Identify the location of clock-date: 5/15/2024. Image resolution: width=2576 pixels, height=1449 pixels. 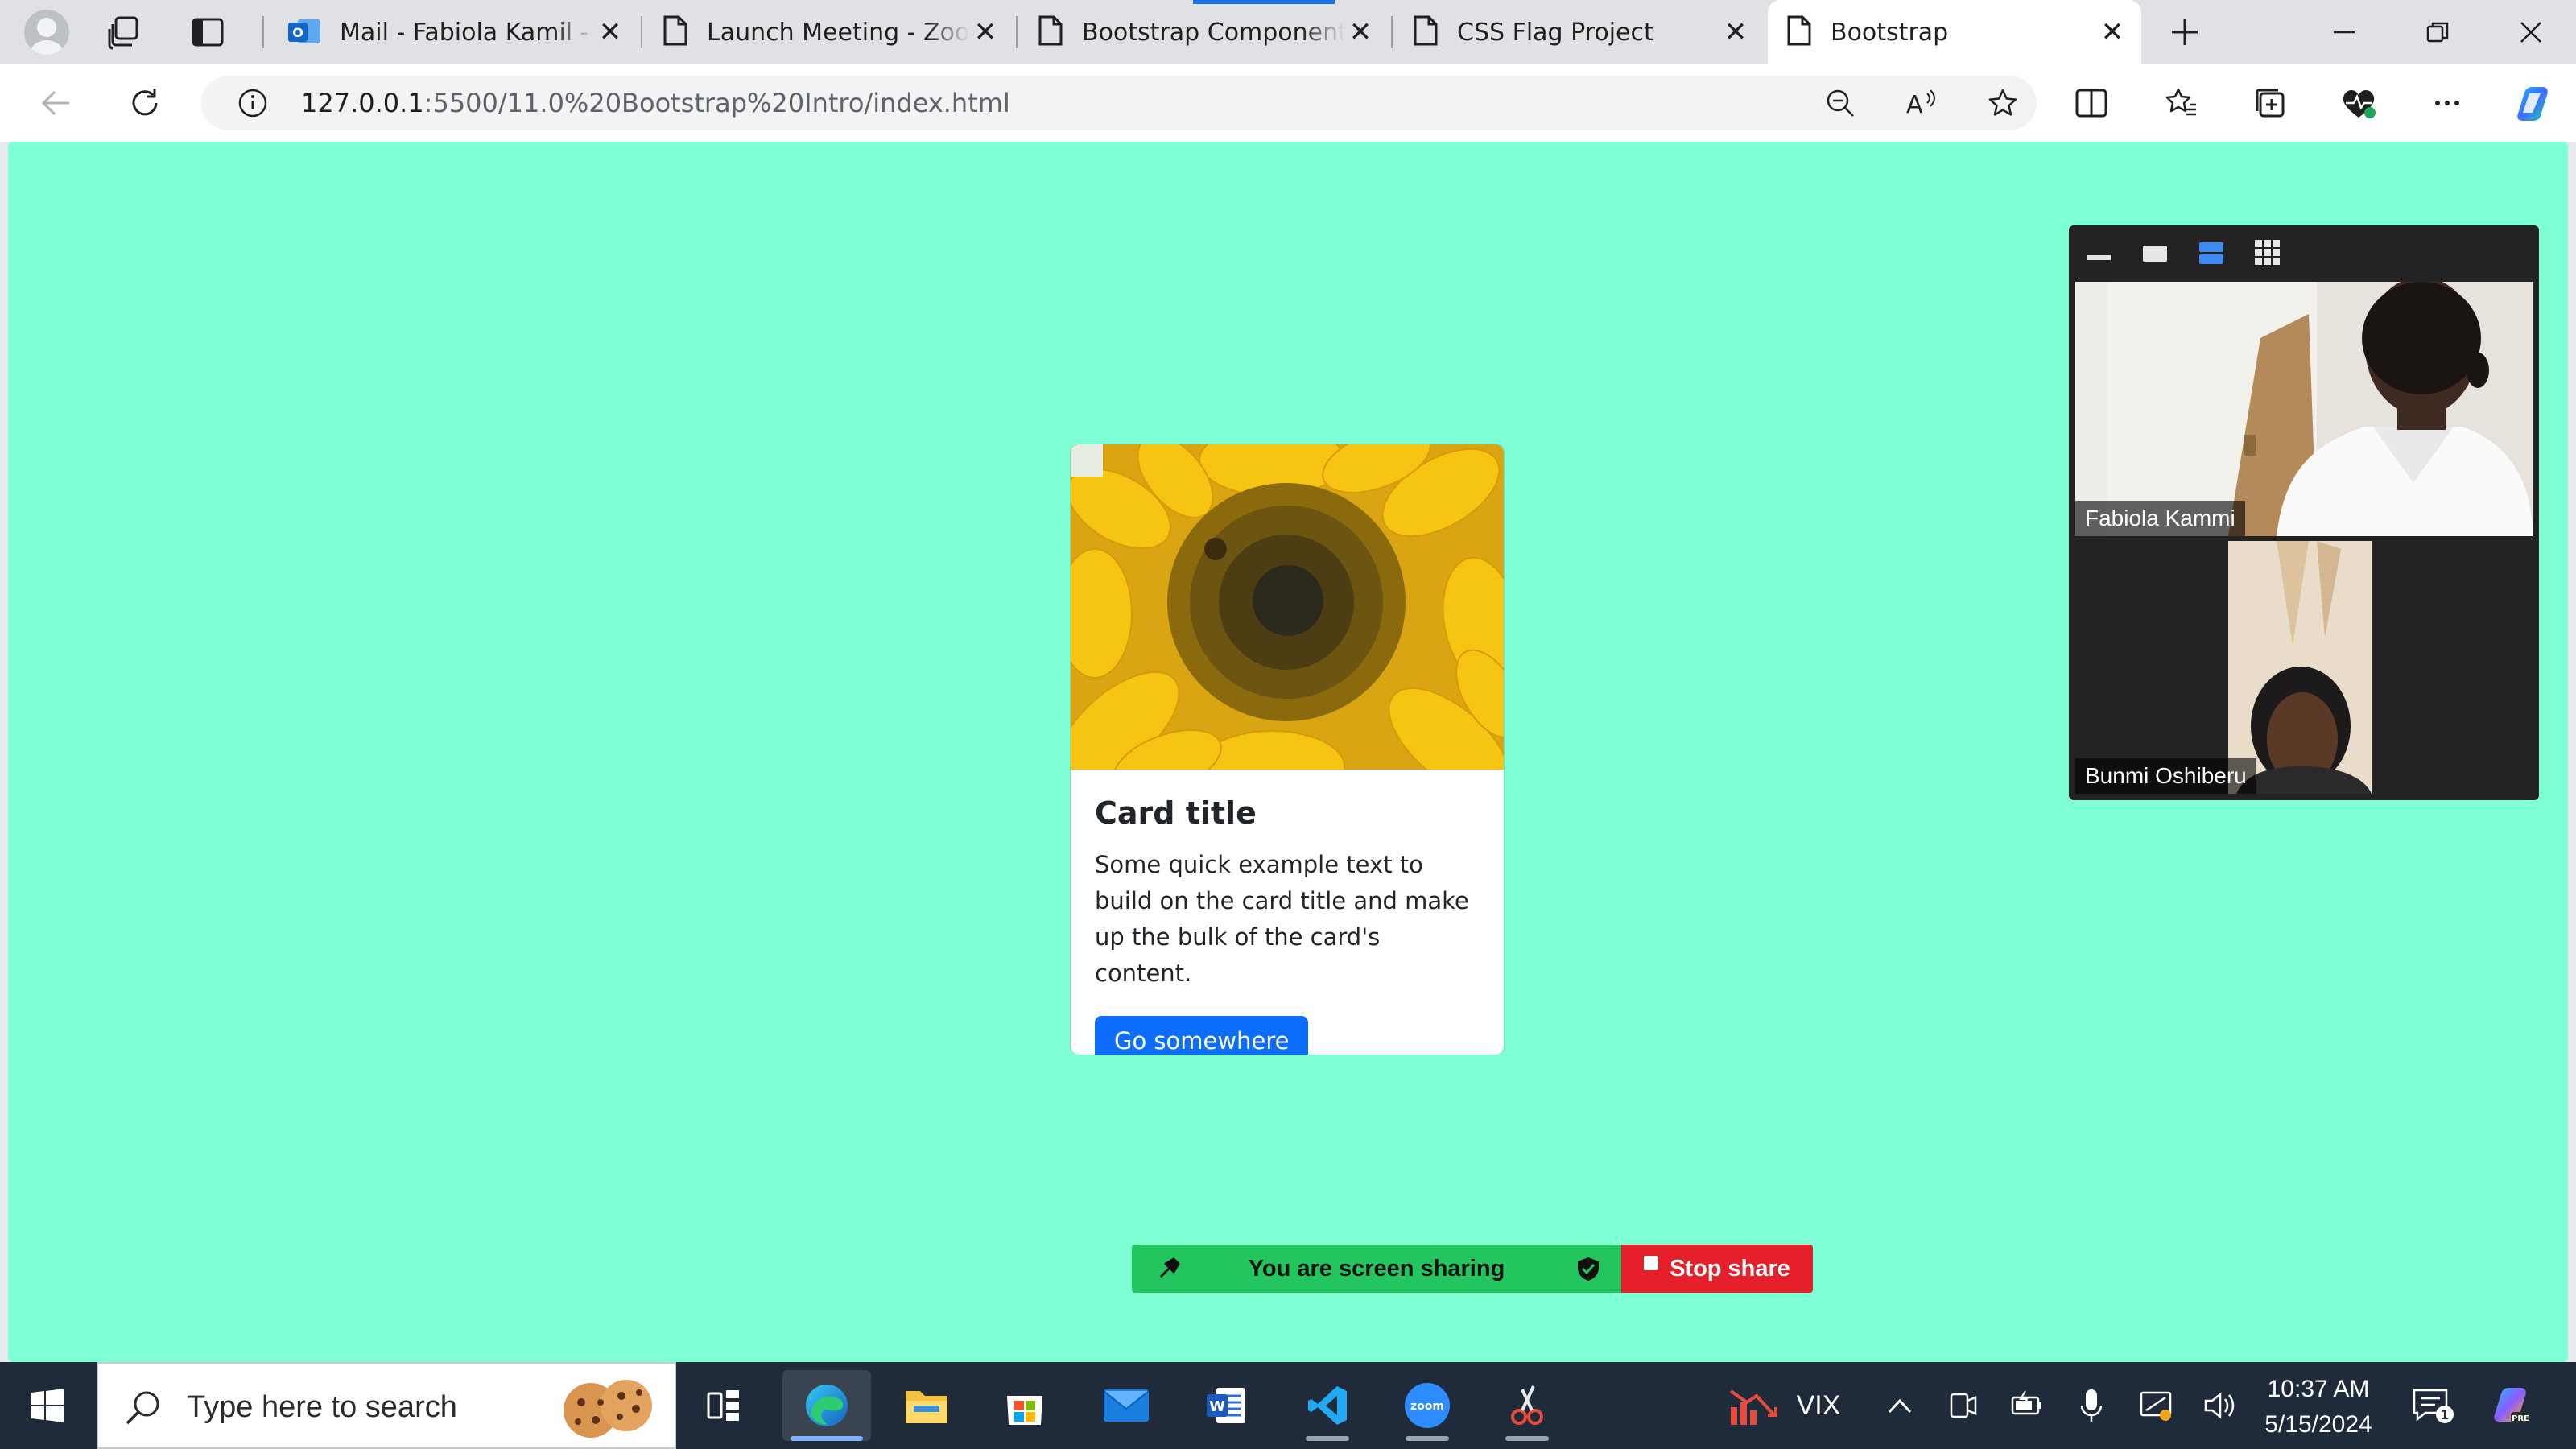
(2318, 1424).